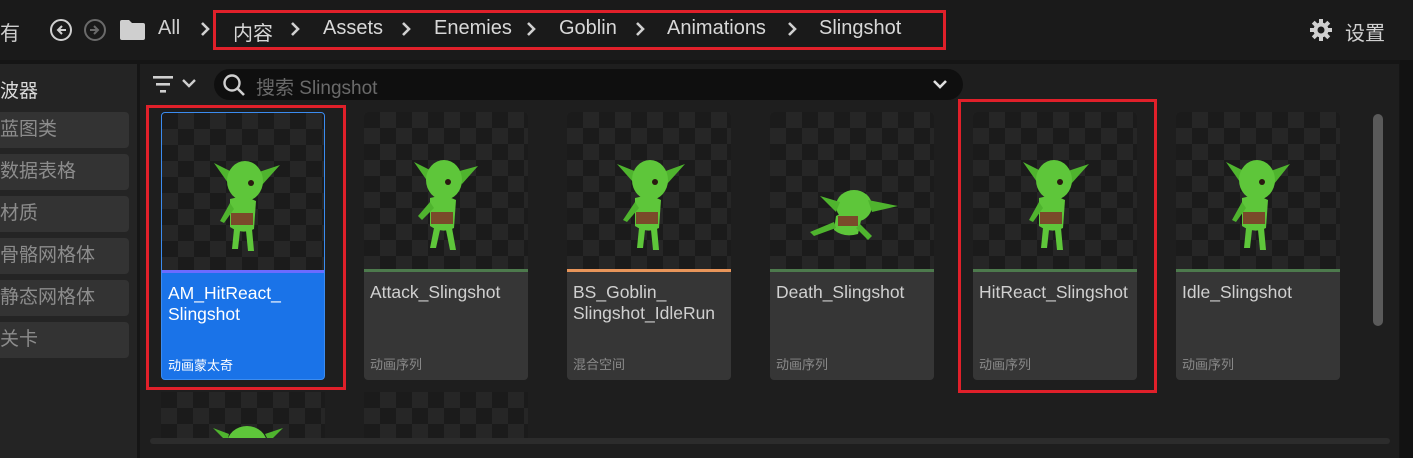 Image resolution: width=1413 pixels, height=458 pixels. Describe the element at coordinates (1237, 292) in the screenshot. I see `asset-name: Idle_Slingshot` at that location.